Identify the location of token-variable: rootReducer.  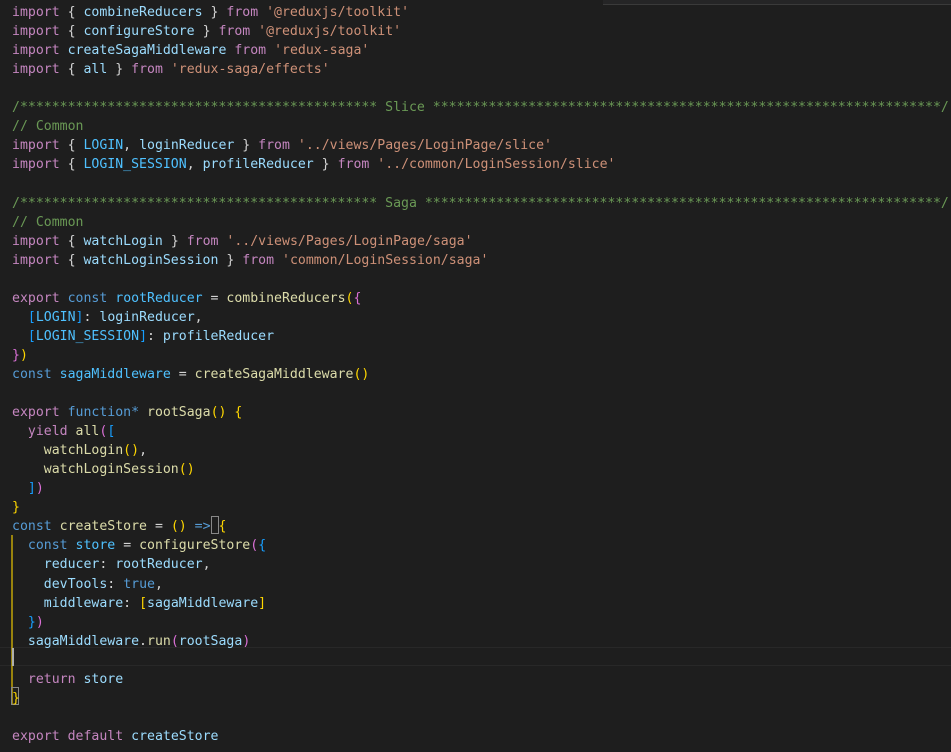
(159, 565).